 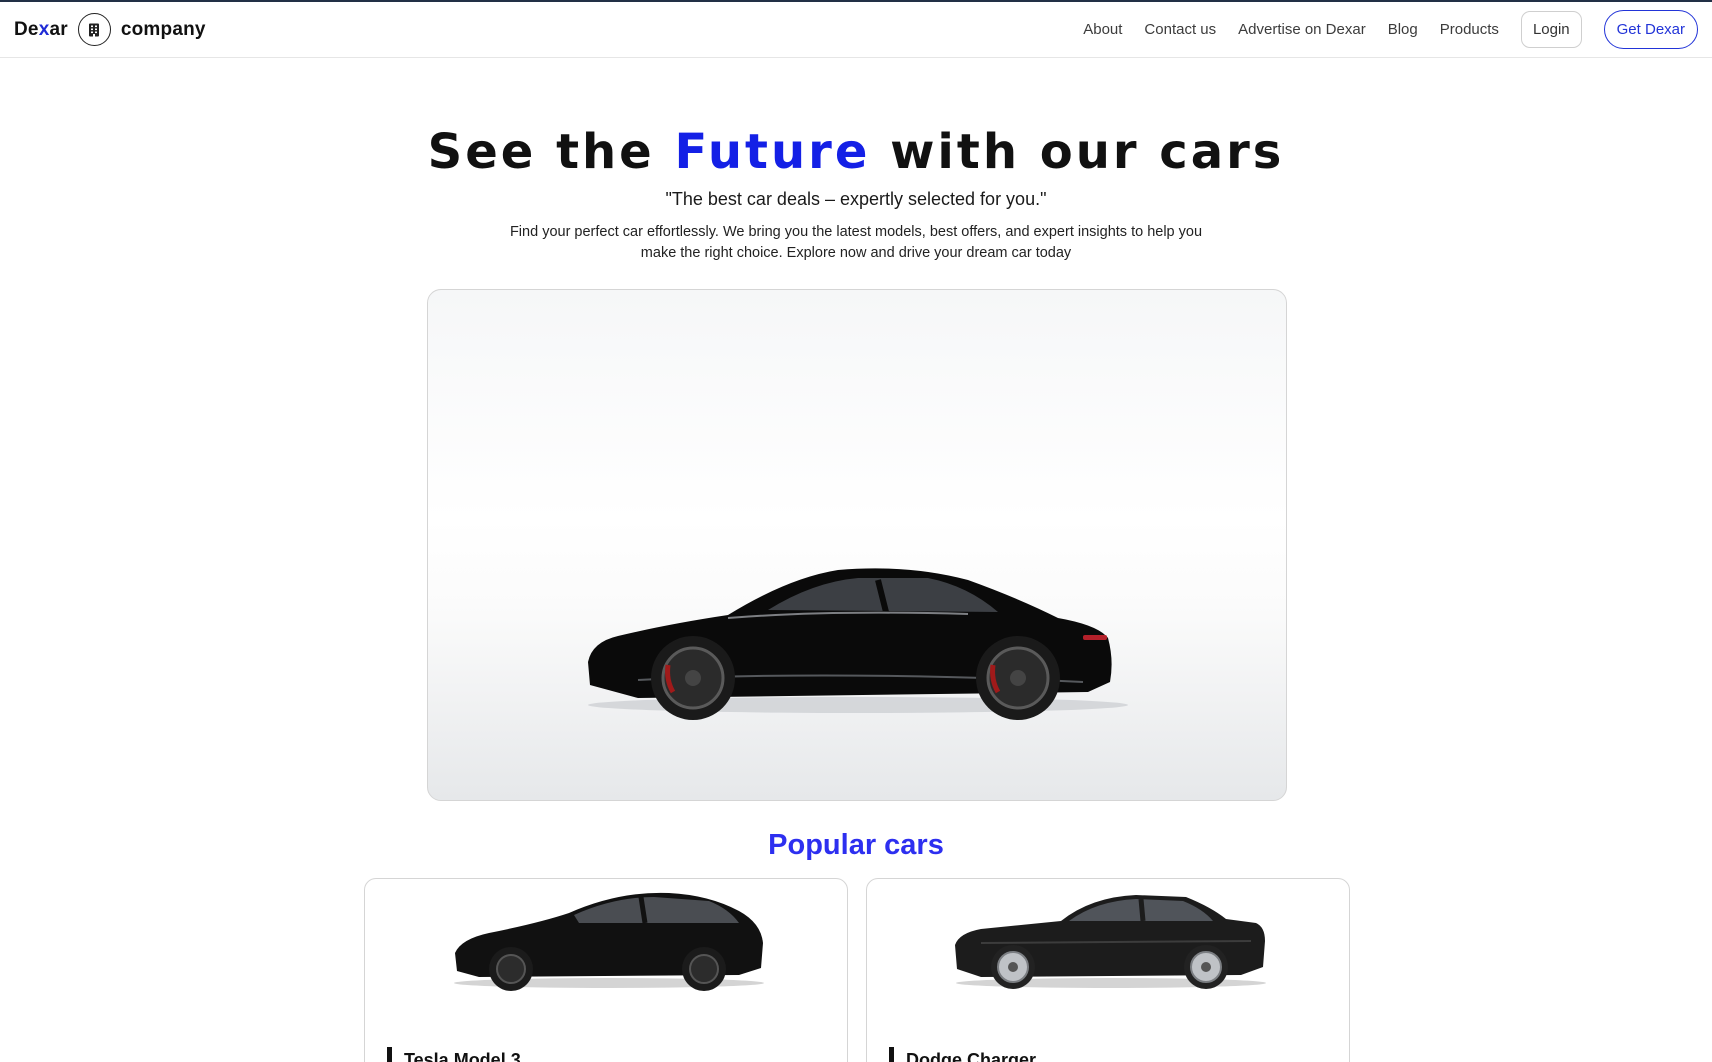 What do you see at coordinates (1650, 29) in the screenshot?
I see `get-dexar-button: Get Dexar` at bounding box center [1650, 29].